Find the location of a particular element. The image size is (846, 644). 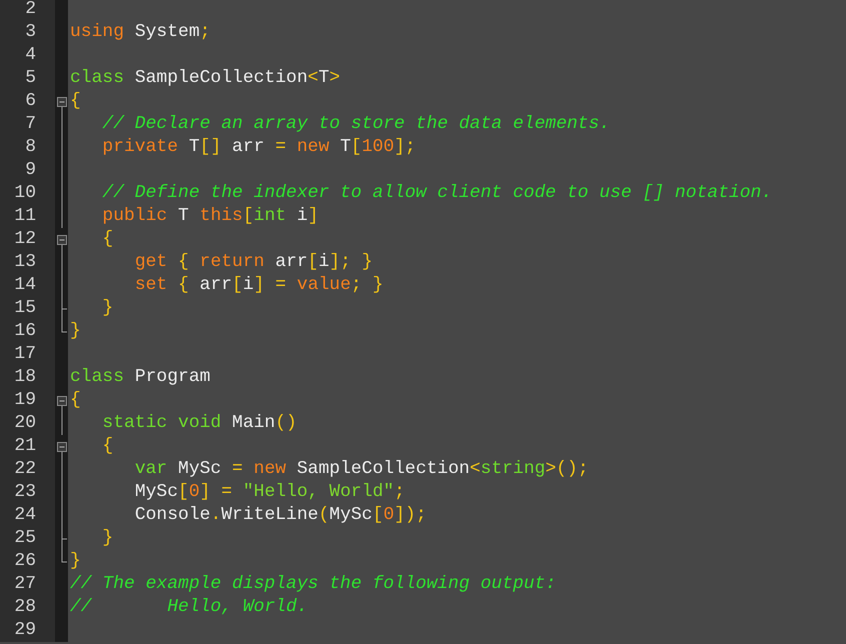

line-number: 6 is located at coordinates (30, 101).